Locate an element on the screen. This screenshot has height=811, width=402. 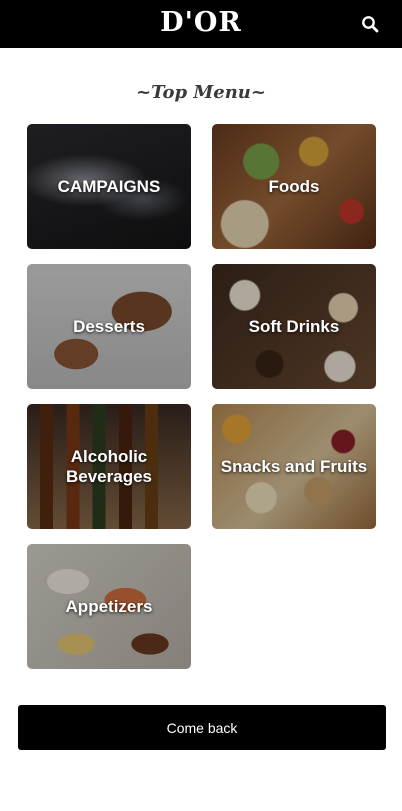
category-label: Alcoholic Beverages is located at coordinates (108, 466).